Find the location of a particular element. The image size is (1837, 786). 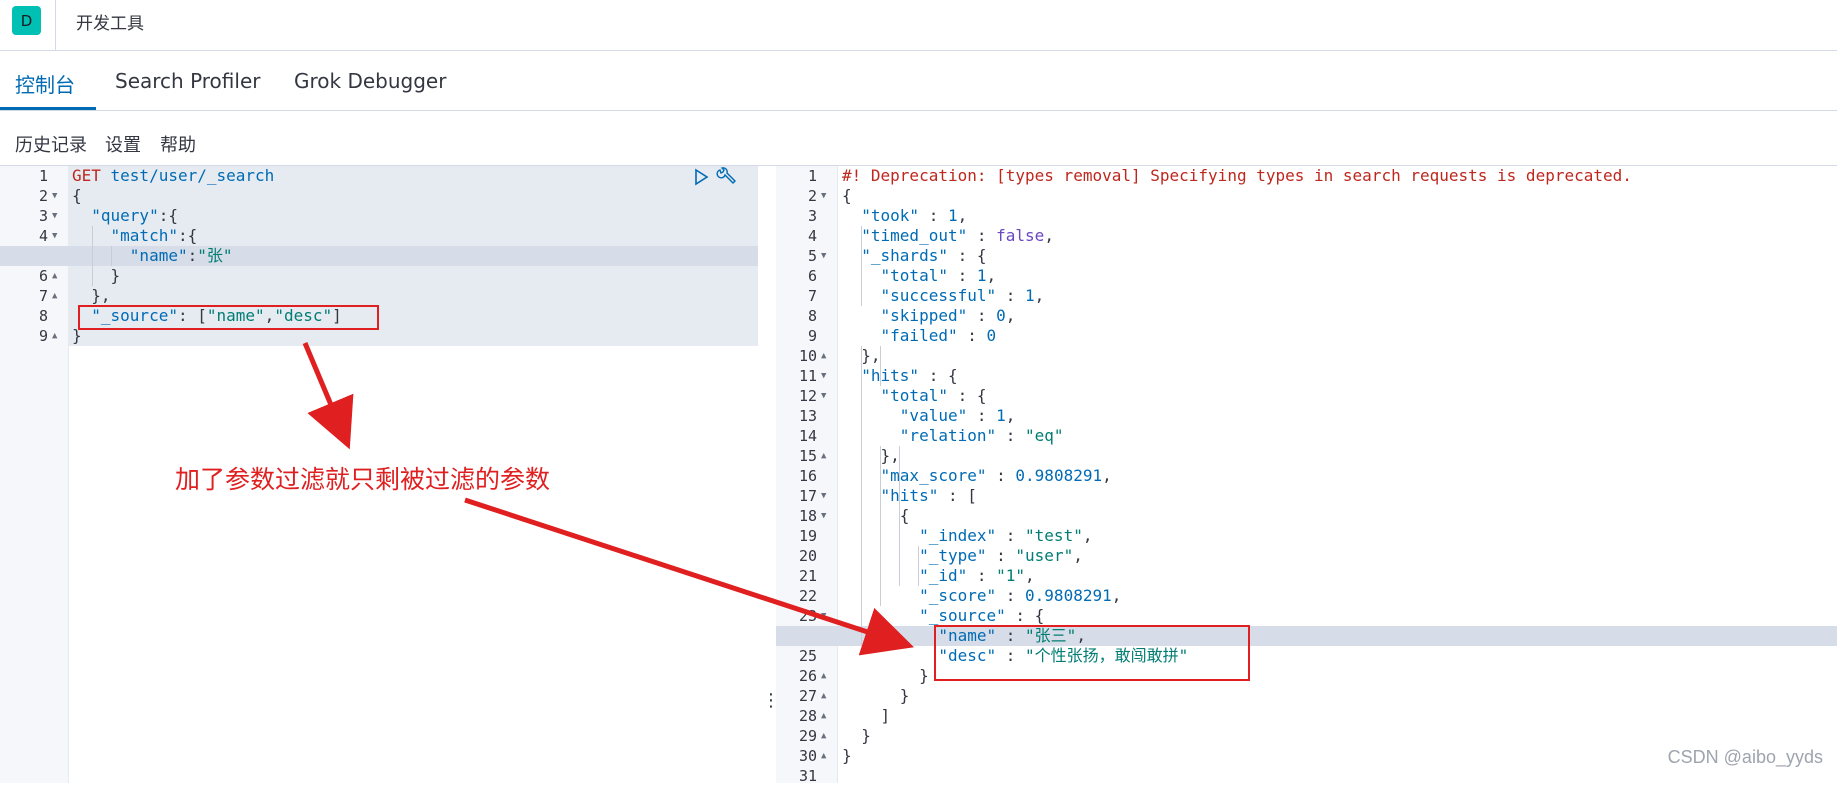

watermark: CSDN @aibo_yyds is located at coordinates (1745, 757).